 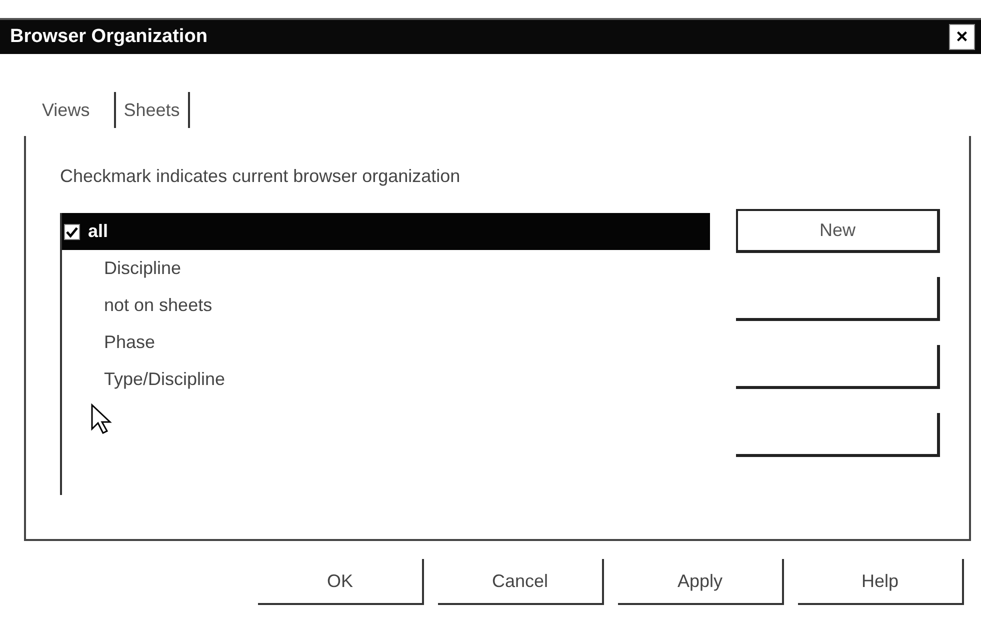 What do you see at coordinates (261, 176) in the screenshot?
I see `instruction-text: Checkmark indicates current browser organization` at bounding box center [261, 176].